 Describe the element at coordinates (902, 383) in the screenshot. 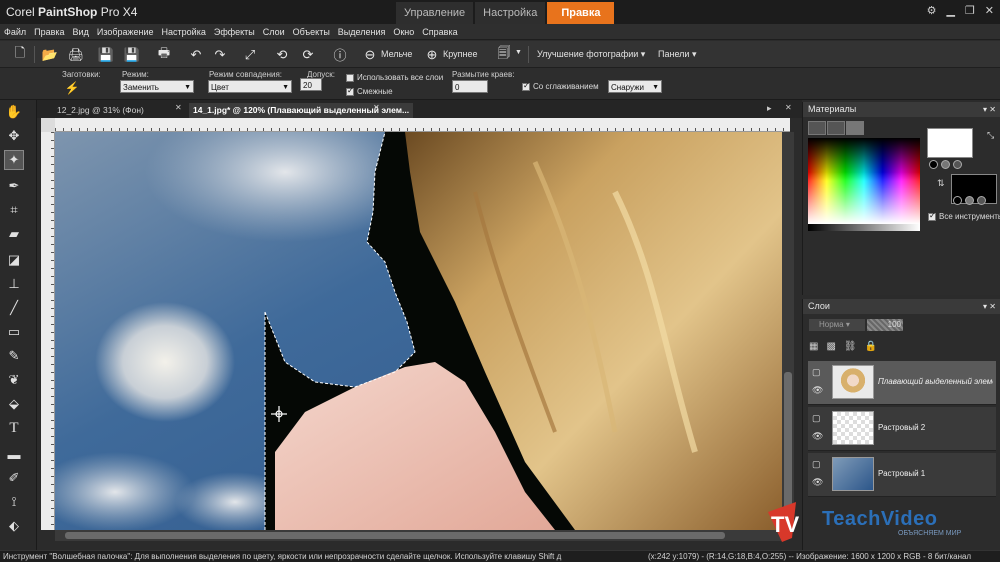

I see `layer-floating-selection: ▢ 👁 Плавающий выделенный элемент` at that location.